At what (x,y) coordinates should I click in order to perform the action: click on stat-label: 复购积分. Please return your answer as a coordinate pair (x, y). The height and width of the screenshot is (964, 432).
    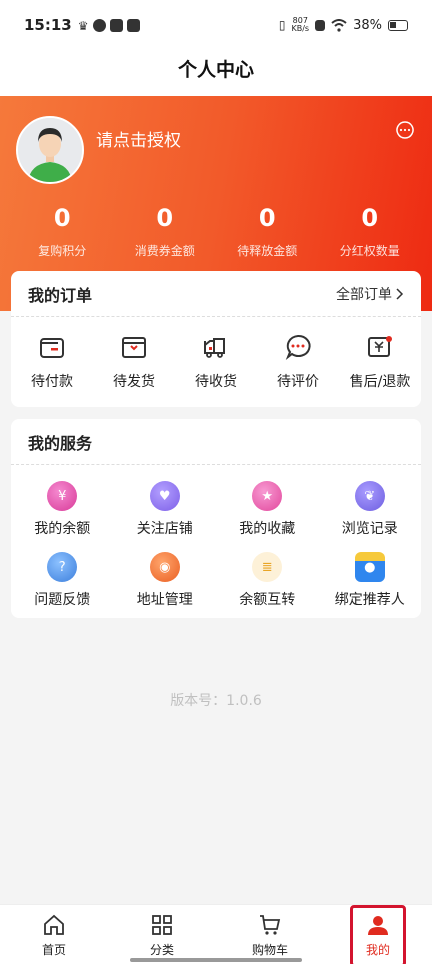
    Looking at the image, I should click on (62, 251).